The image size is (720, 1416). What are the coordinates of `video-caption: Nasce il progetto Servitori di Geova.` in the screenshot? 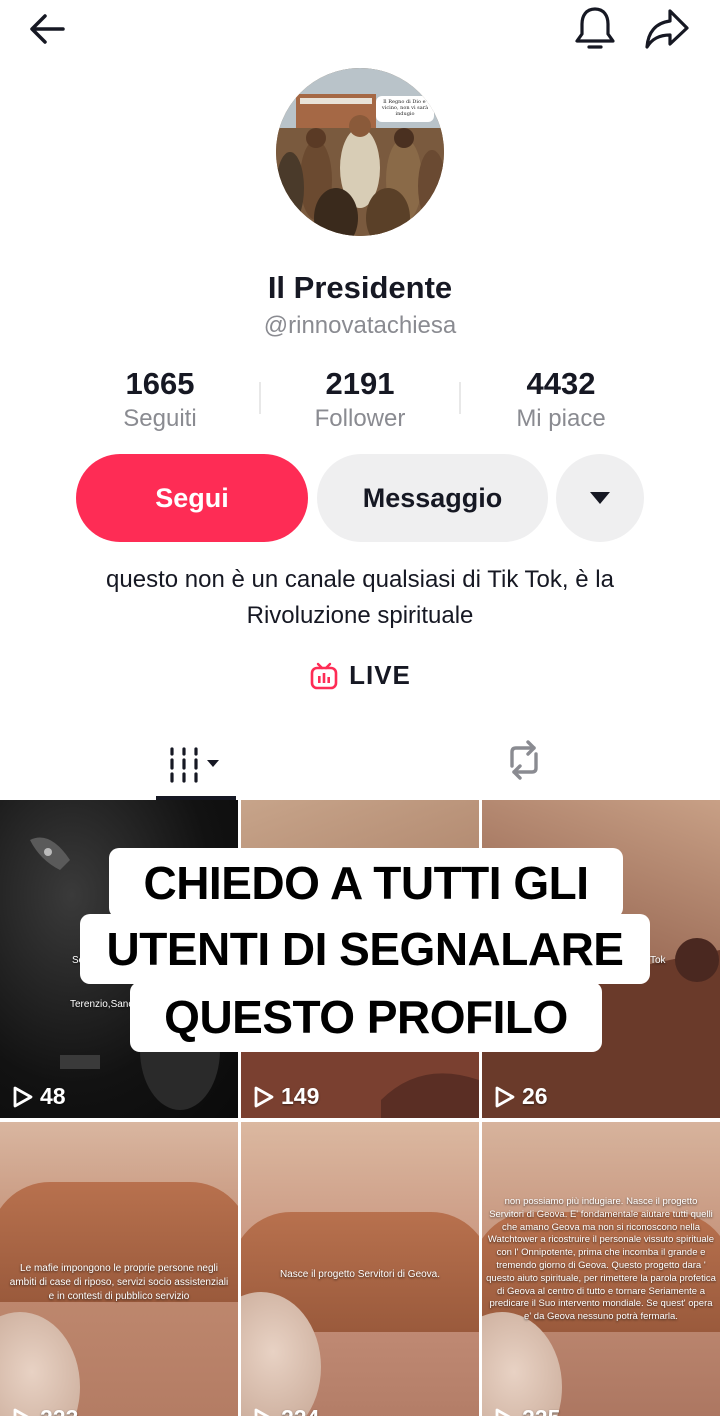 It's located at (360, 1274).